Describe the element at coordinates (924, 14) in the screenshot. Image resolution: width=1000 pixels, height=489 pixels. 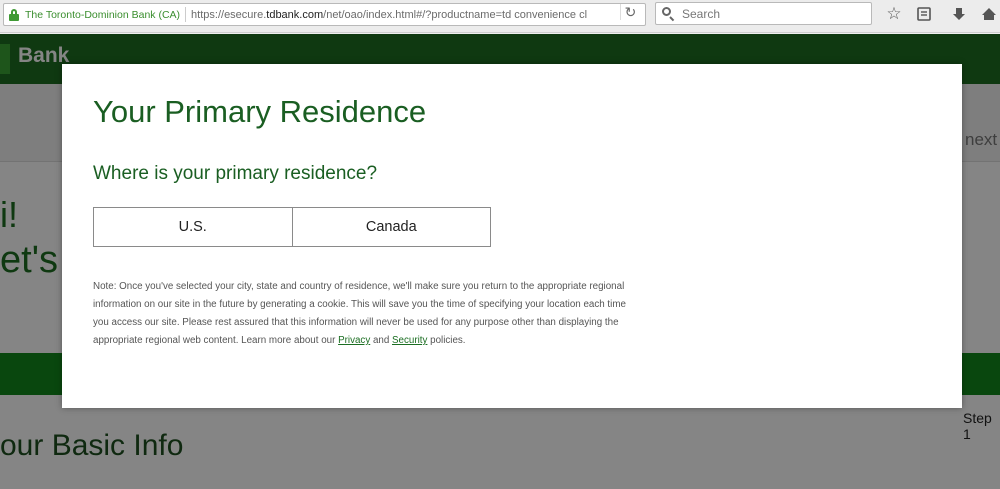
I see `reading-list-icon` at that location.